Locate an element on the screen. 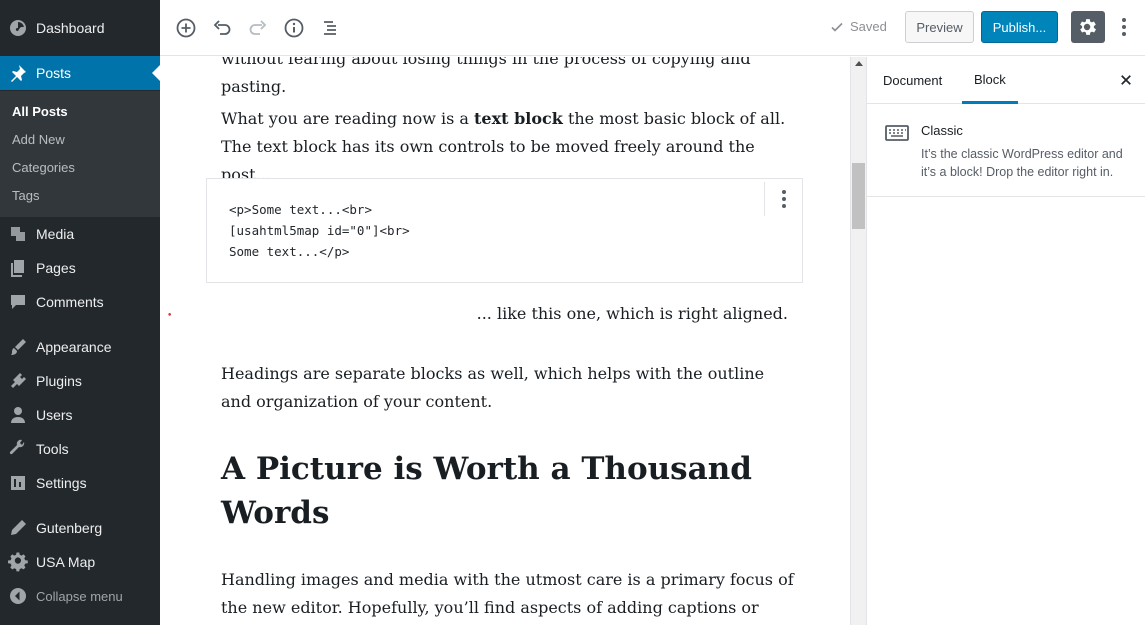 Image resolution: width=1145 pixels, height=625 pixels. submenu-tags: Tags is located at coordinates (25, 195).